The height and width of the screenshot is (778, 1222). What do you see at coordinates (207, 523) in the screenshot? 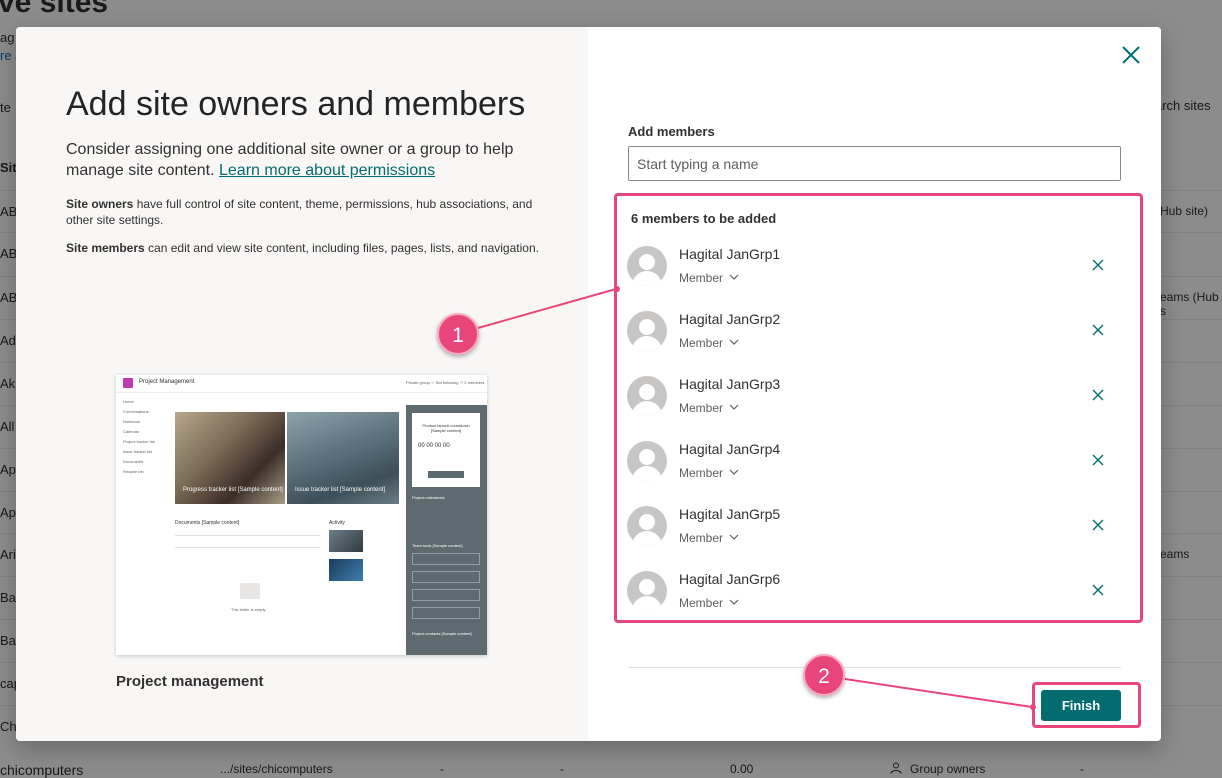
I see `preview-documents-title: Documents [Sample content]` at bounding box center [207, 523].